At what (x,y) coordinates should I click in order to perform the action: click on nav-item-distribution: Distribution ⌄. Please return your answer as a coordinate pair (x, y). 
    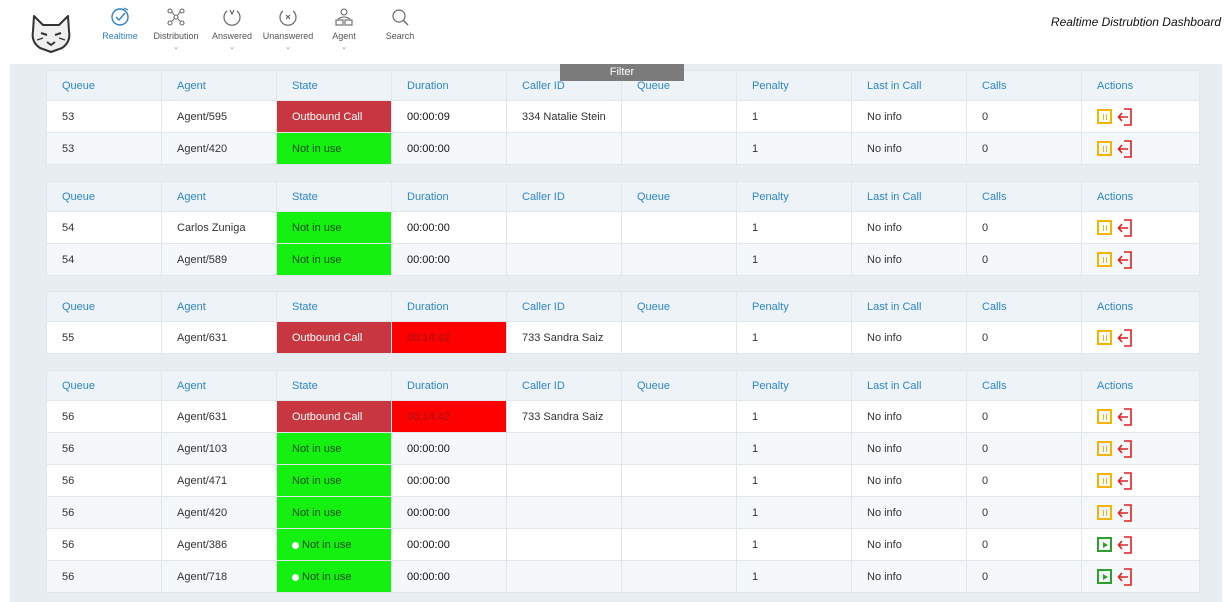
    Looking at the image, I should click on (176, 35).